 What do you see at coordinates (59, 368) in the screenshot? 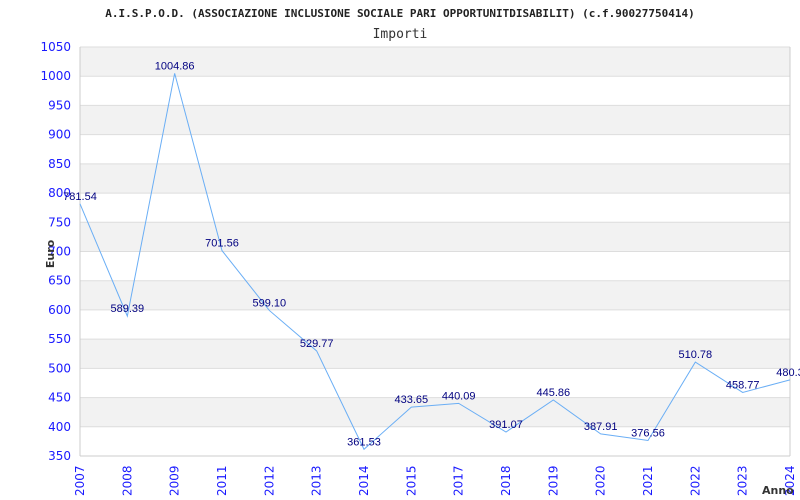
I see `y-tick-label: 500` at bounding box center [59, 368].